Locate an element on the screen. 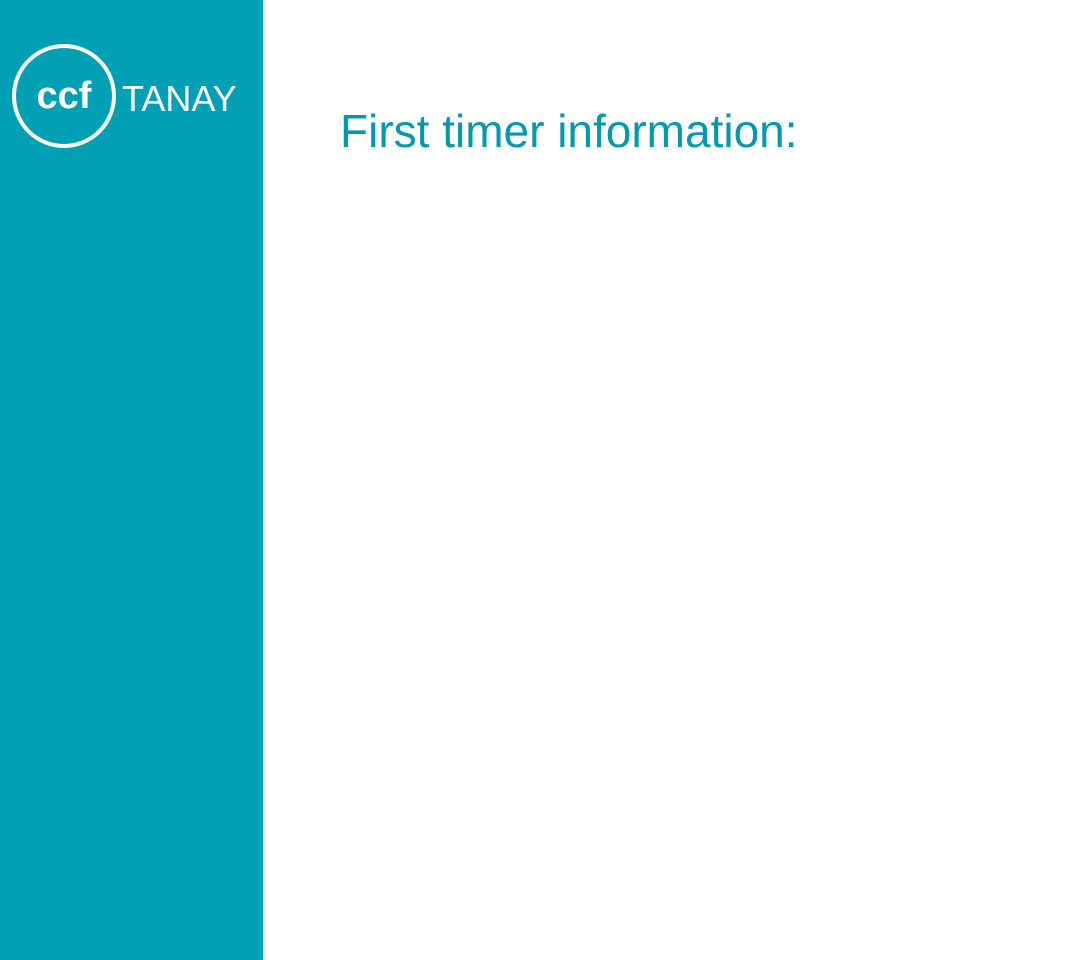 The image size is (1080, 960). ccf-logo-icon: ccf TANAY is located at coordinates (124, 96).